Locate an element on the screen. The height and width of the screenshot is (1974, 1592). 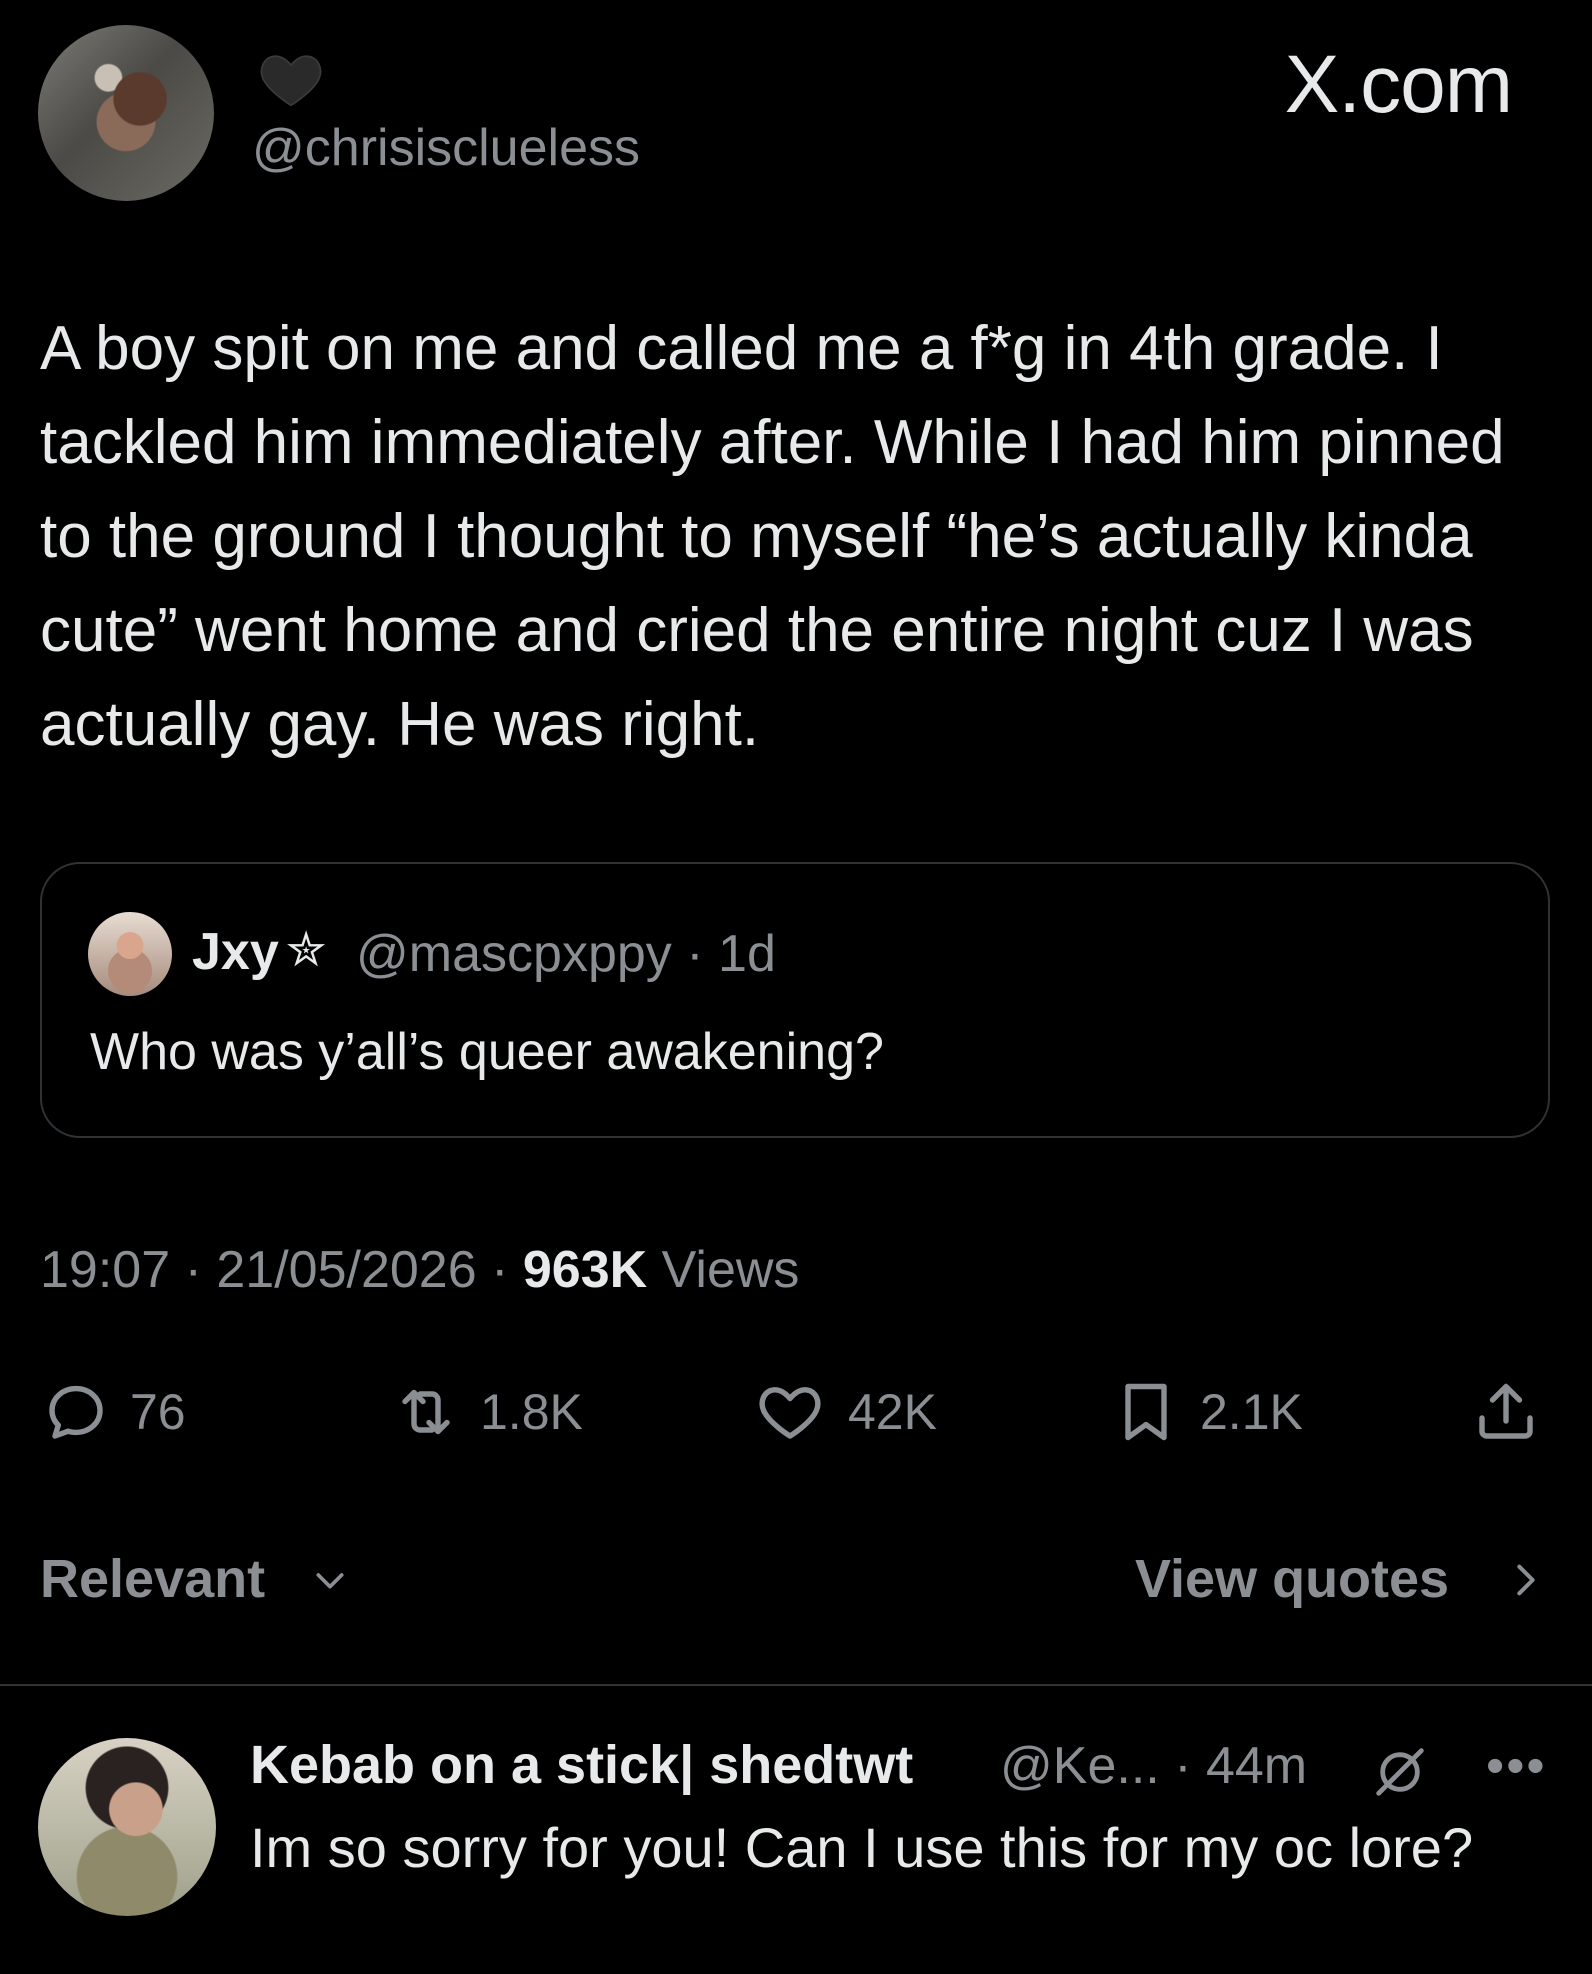
quoted-tweet-text: Who was y’all’s queer awakening? is located at coordinates (487, 1052).